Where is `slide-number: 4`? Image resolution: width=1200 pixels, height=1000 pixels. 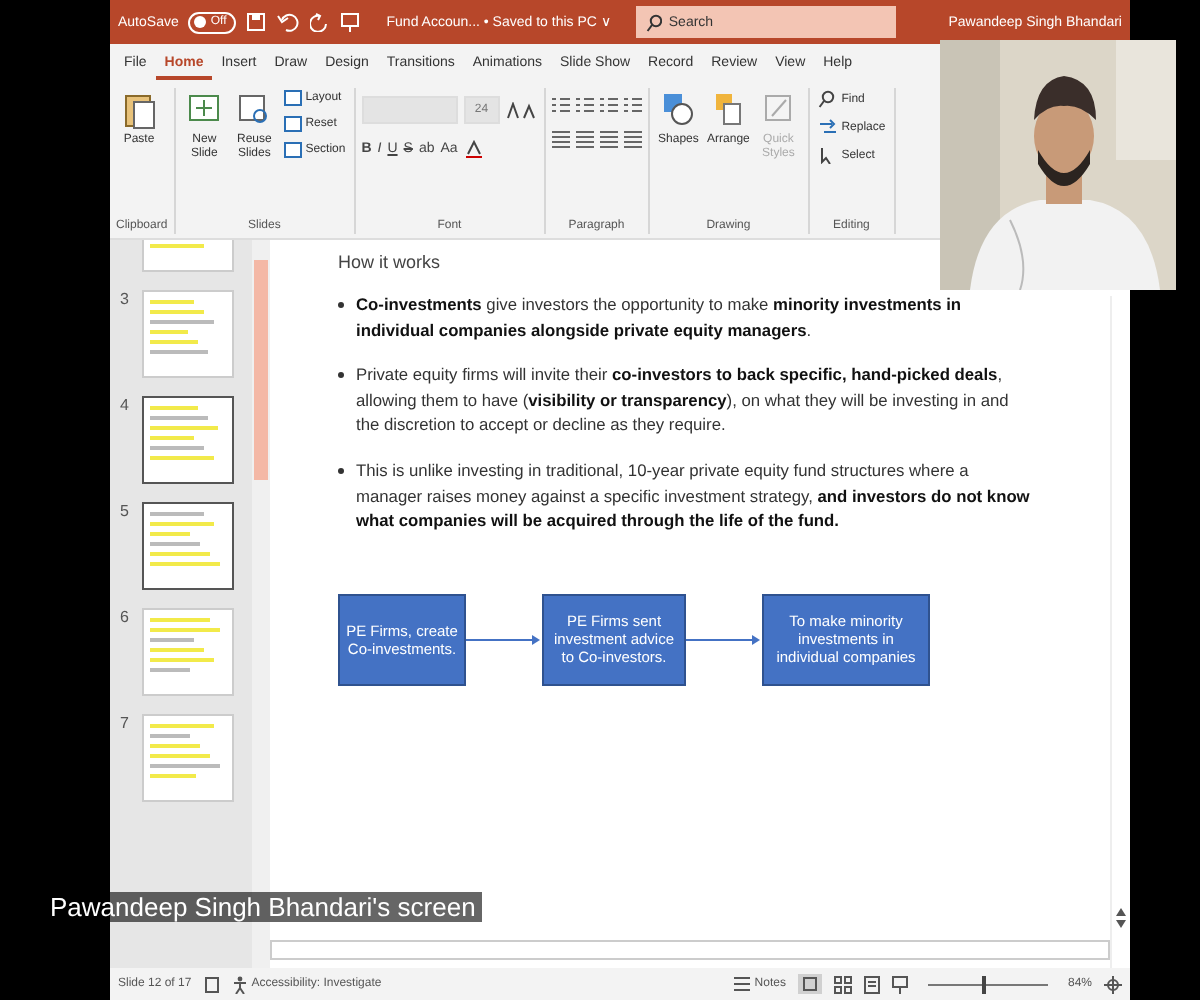 slide-number: 4 is located at coordinates (125, 405).